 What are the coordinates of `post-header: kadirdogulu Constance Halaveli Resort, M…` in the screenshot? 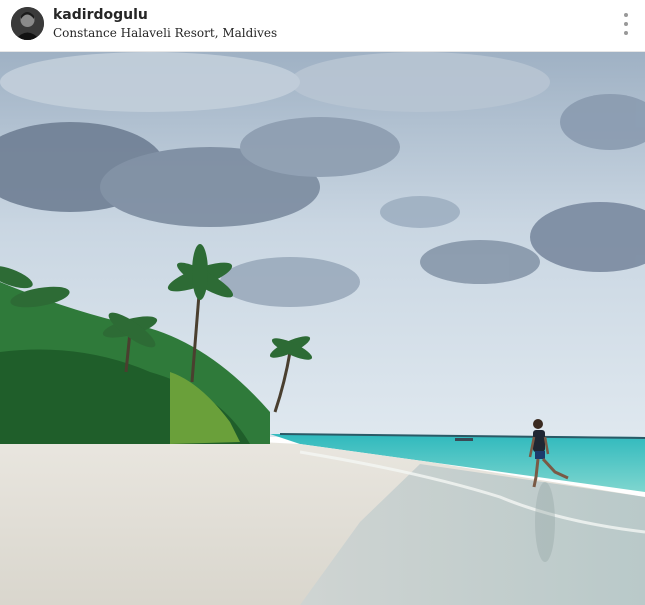 It's located at (322, 26).